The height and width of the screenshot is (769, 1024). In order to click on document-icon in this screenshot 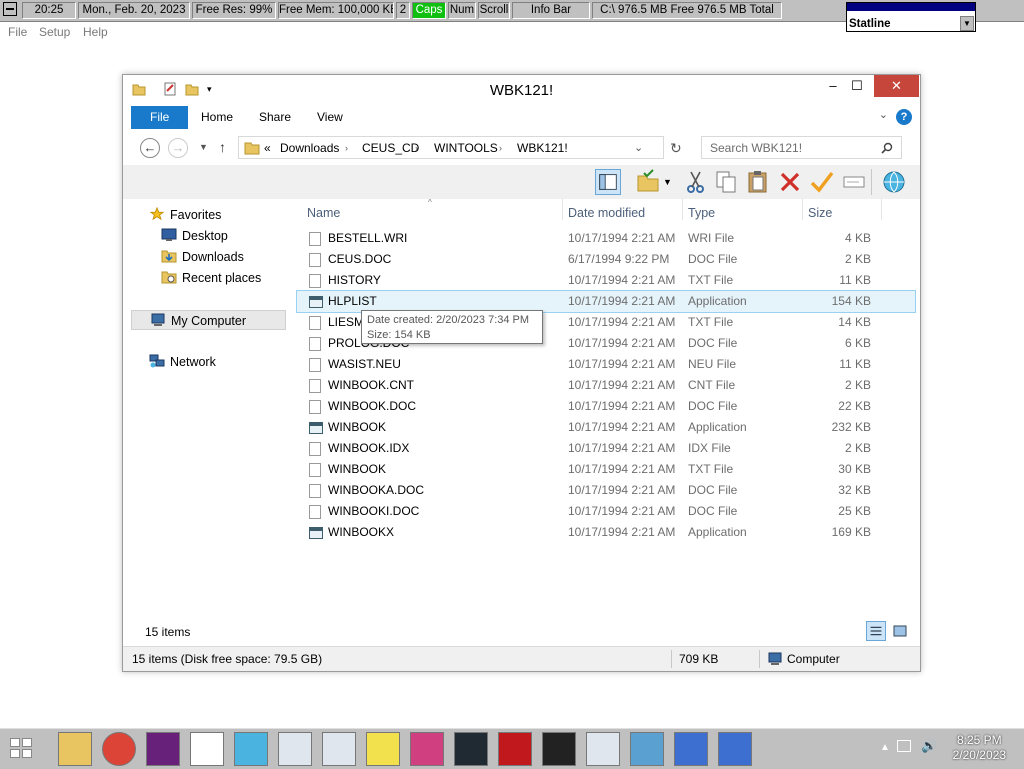, I will do `click(315, 449)`.